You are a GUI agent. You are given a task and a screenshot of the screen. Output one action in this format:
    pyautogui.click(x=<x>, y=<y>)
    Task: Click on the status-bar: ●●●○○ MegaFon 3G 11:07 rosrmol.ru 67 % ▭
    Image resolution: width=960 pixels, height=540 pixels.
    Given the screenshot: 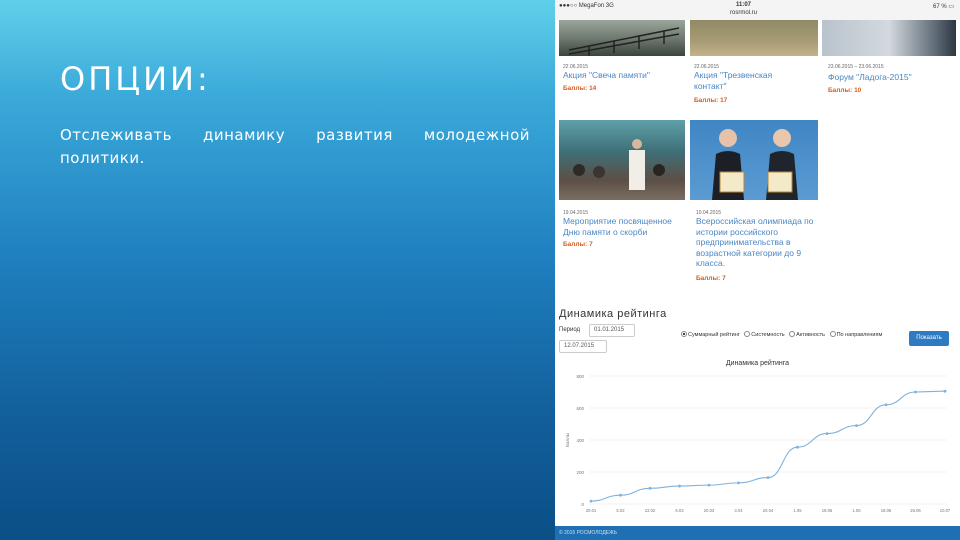 What is the action you would take?
    pyautogui.click(x=757, y=10)
    